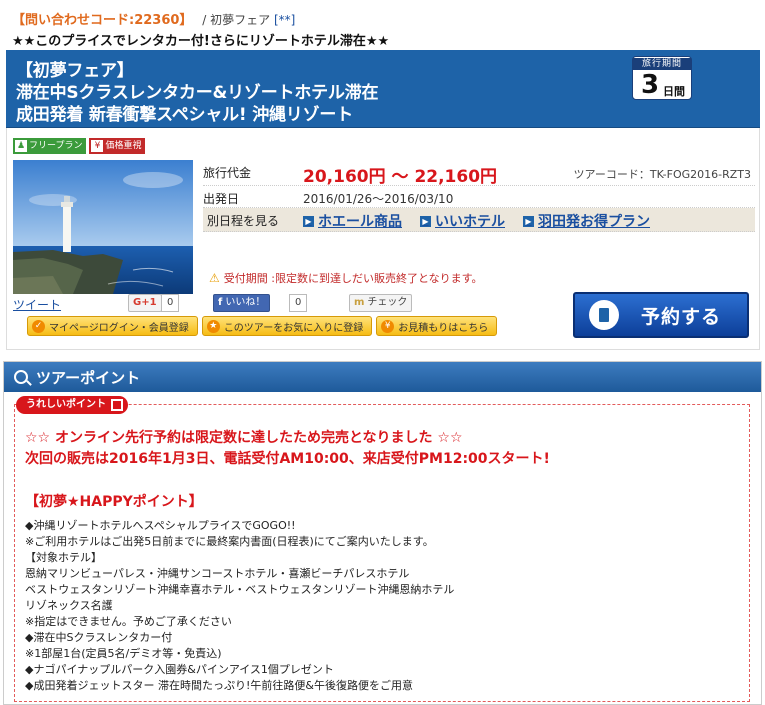 The width and height of the screenshot is (765, 705). Describe the element at coordinates (437, 326) in the screenshot. I see `estimate-button: ¥ お見積もりはこちら` at that location.